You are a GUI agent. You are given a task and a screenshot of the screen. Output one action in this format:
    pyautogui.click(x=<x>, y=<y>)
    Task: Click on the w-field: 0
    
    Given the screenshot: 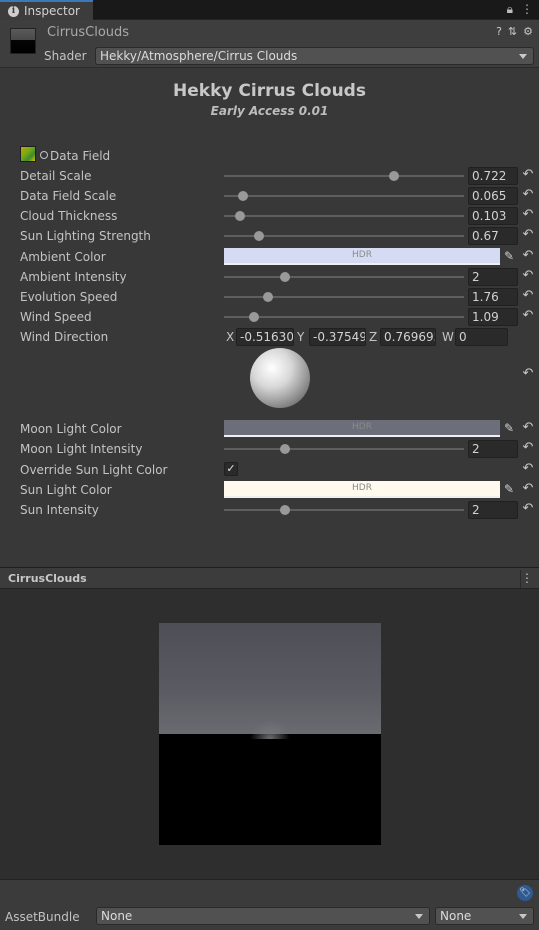 What is the action you would take?
    pyautogui.click(x=481, y=337)
    